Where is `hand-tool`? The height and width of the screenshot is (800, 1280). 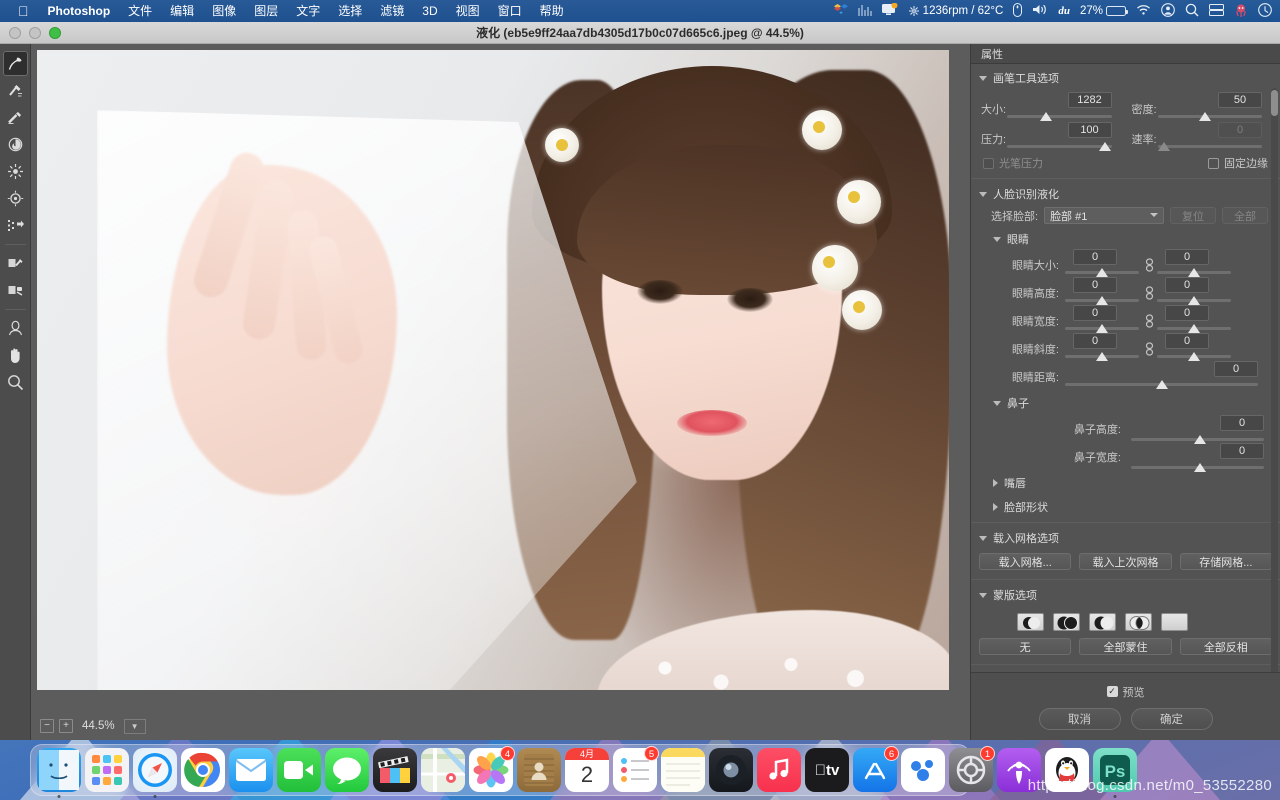
hand-tool is located at coordinates (15, 355).